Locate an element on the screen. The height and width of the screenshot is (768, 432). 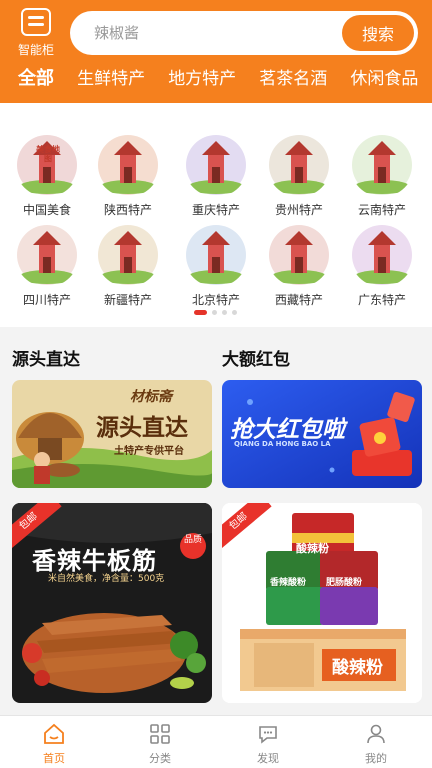
redpacket-banner-sub: QIANG DA HONG BAO LA is located at coordinates (282, 444).